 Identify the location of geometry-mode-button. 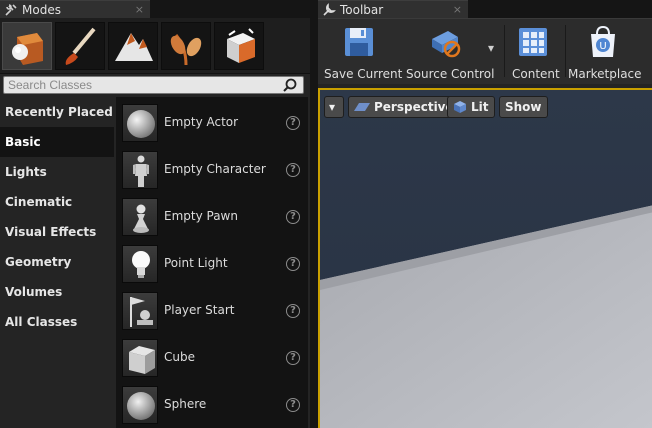
(239, 46).